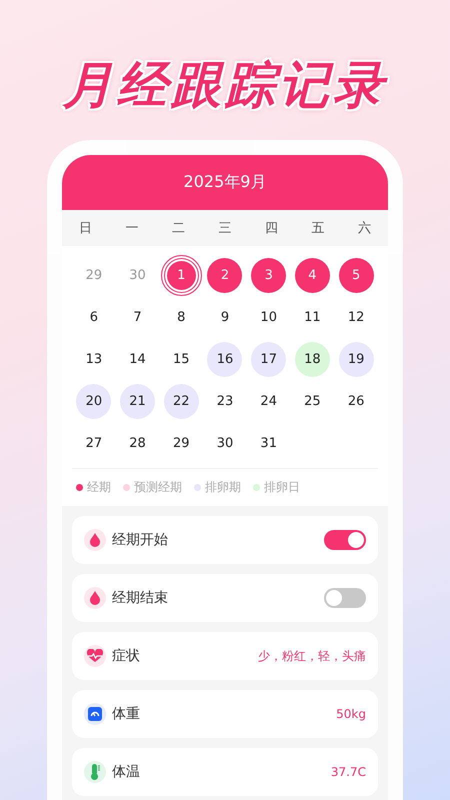 The image size is (450, 800). Describe the element at coordinates (356, 317) in the screenshot. I see `calendar-day: 12` at that location.